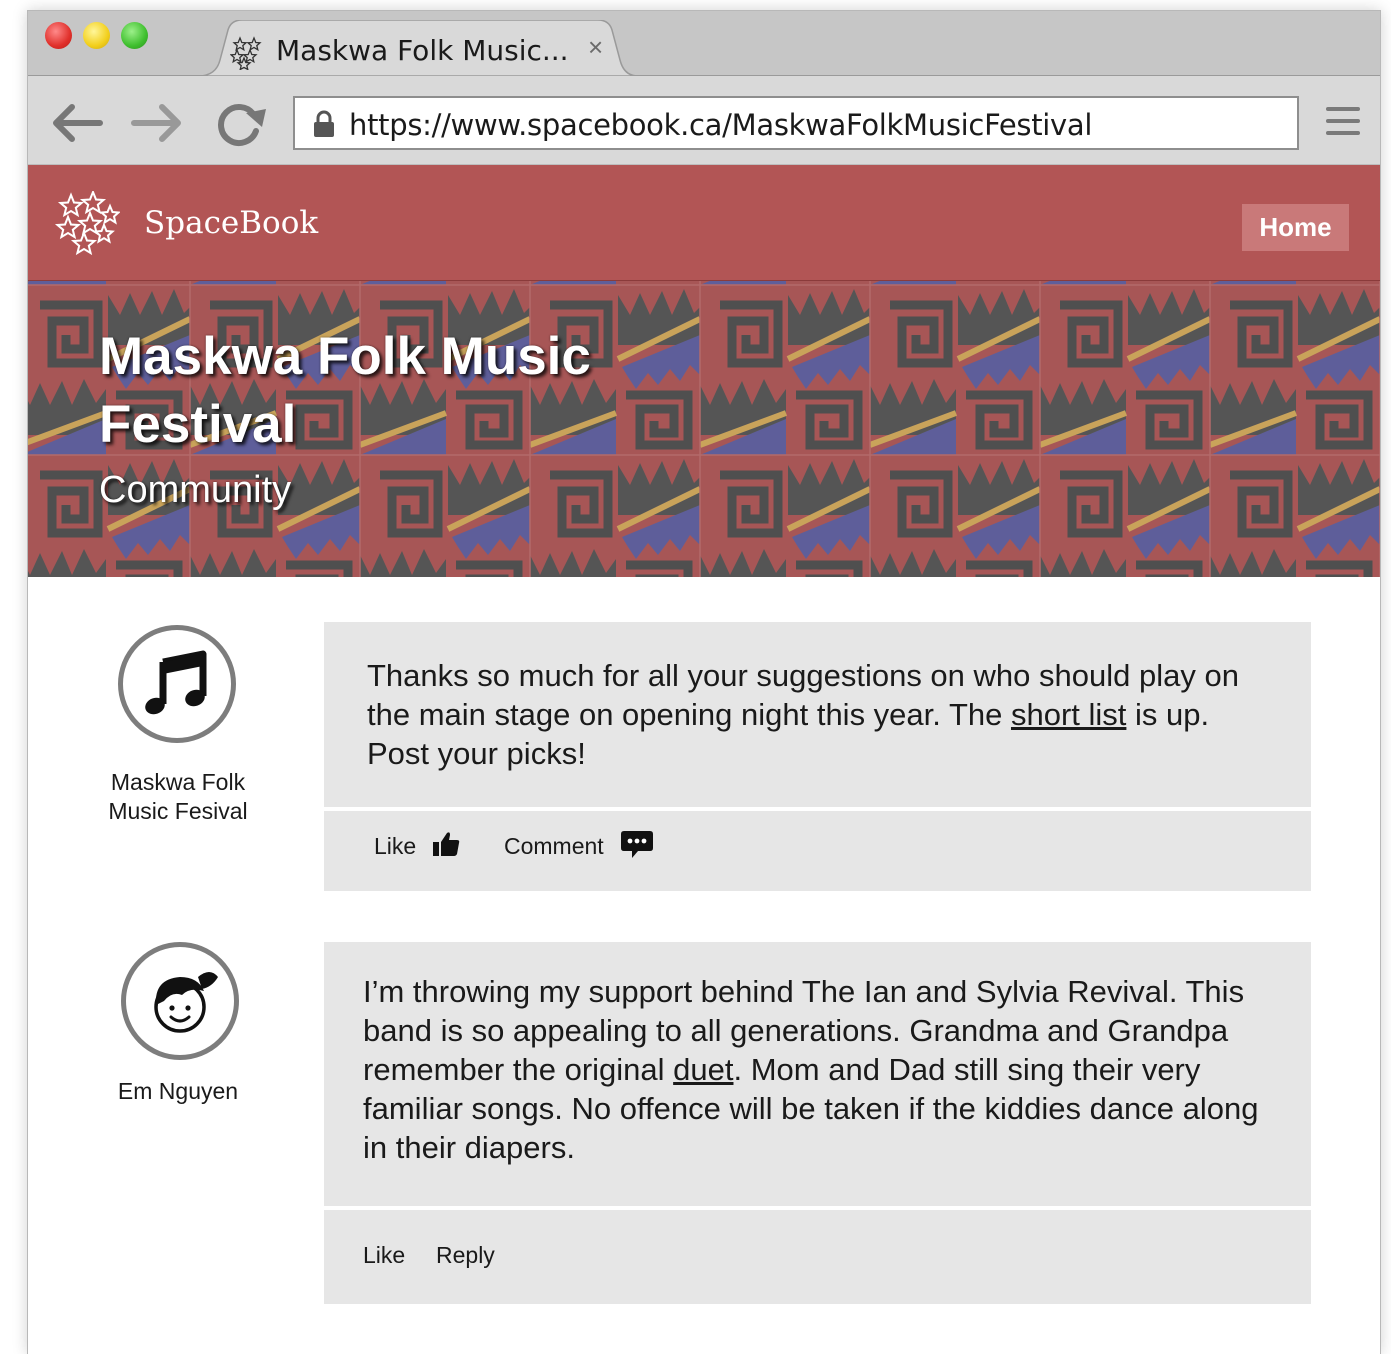 Image resolution: width=1391 pixels, height=1354 pixels. Describe the element at coordinates (58, 35) in the screenshot. I see `close-window-button` at that location.